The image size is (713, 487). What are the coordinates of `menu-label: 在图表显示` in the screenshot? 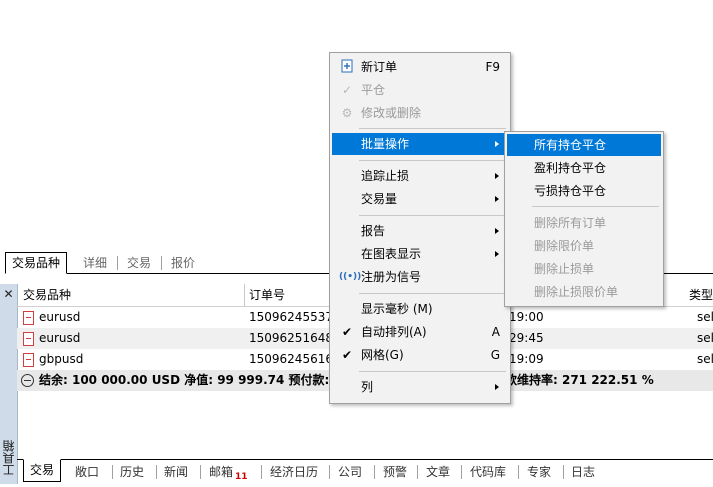 It's located at (391, 254).